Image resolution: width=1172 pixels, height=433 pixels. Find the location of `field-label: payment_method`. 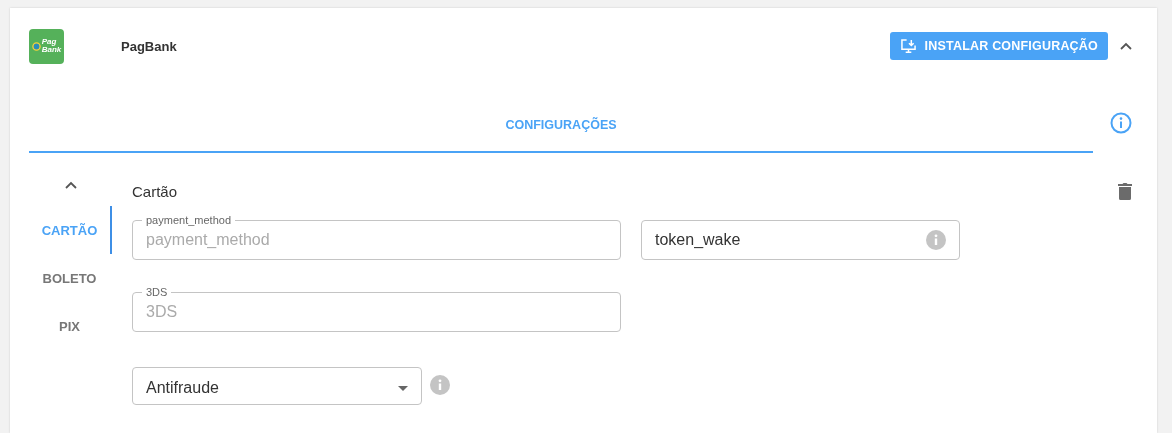

field-label: payment_method is located at coordinates (188, 220).